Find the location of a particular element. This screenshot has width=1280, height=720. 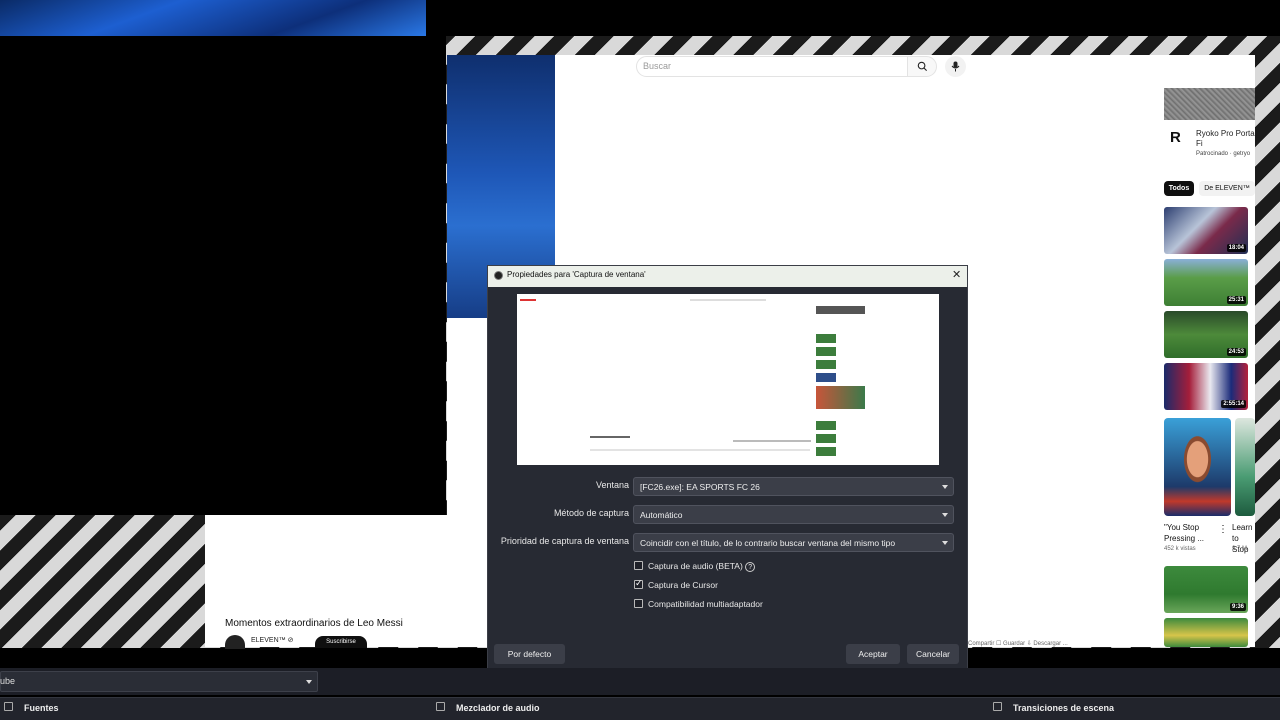

voice-search-button is located at coordinates (955, 66).